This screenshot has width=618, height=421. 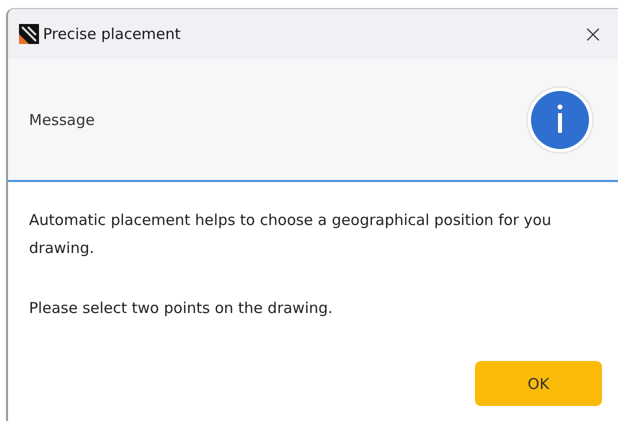 What do you see at coordinates (538, 383) in the screenshot?
I see `ok-button: OK` at bounding box center [538, 383].